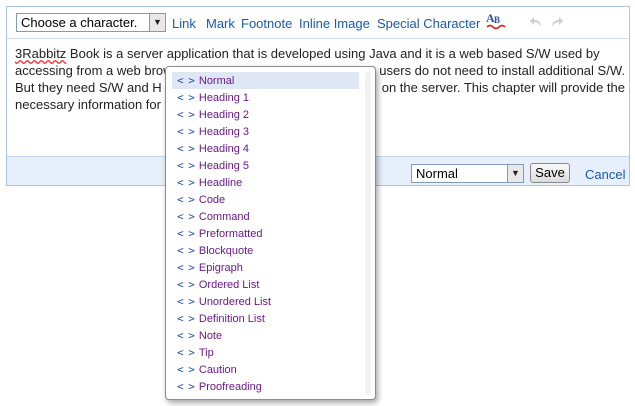 The width and height of the screenshot is (635, 406). I want to click on undo-icon, so click(536, 22).